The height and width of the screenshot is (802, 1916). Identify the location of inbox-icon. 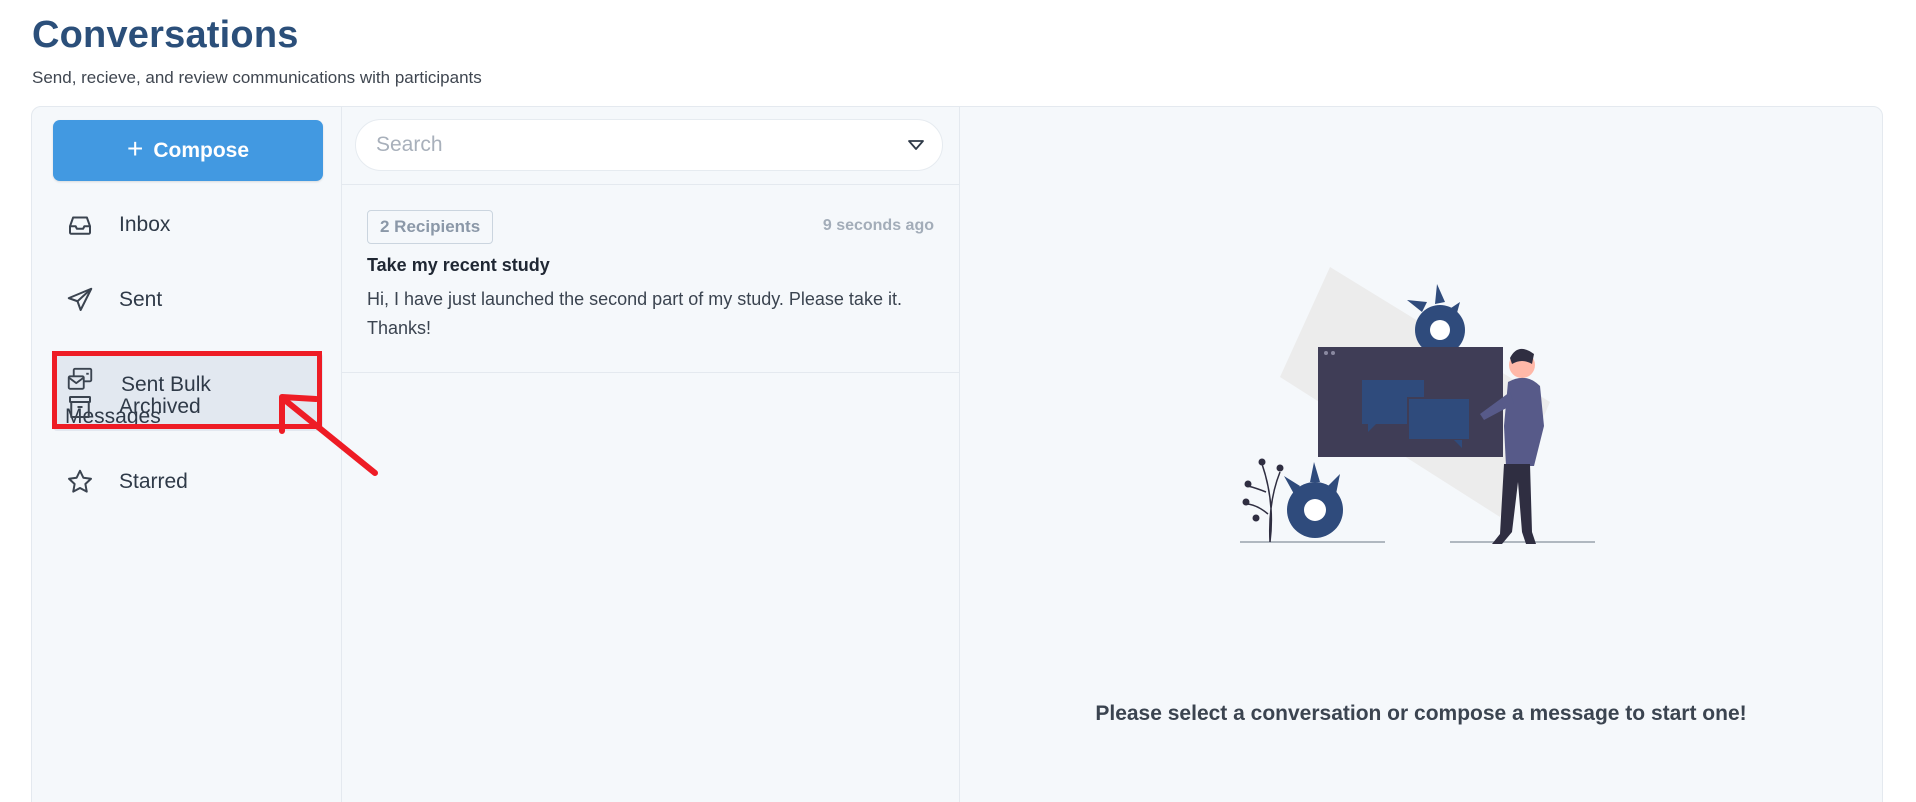
(80, 225).